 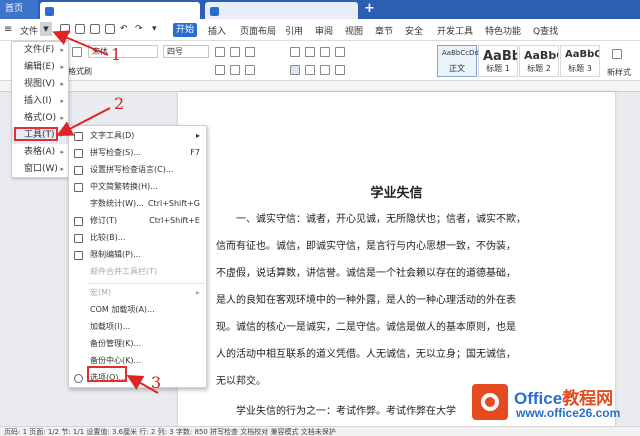 I want to click on watermark-url: www.office26.com, so click(x=568, y=413).